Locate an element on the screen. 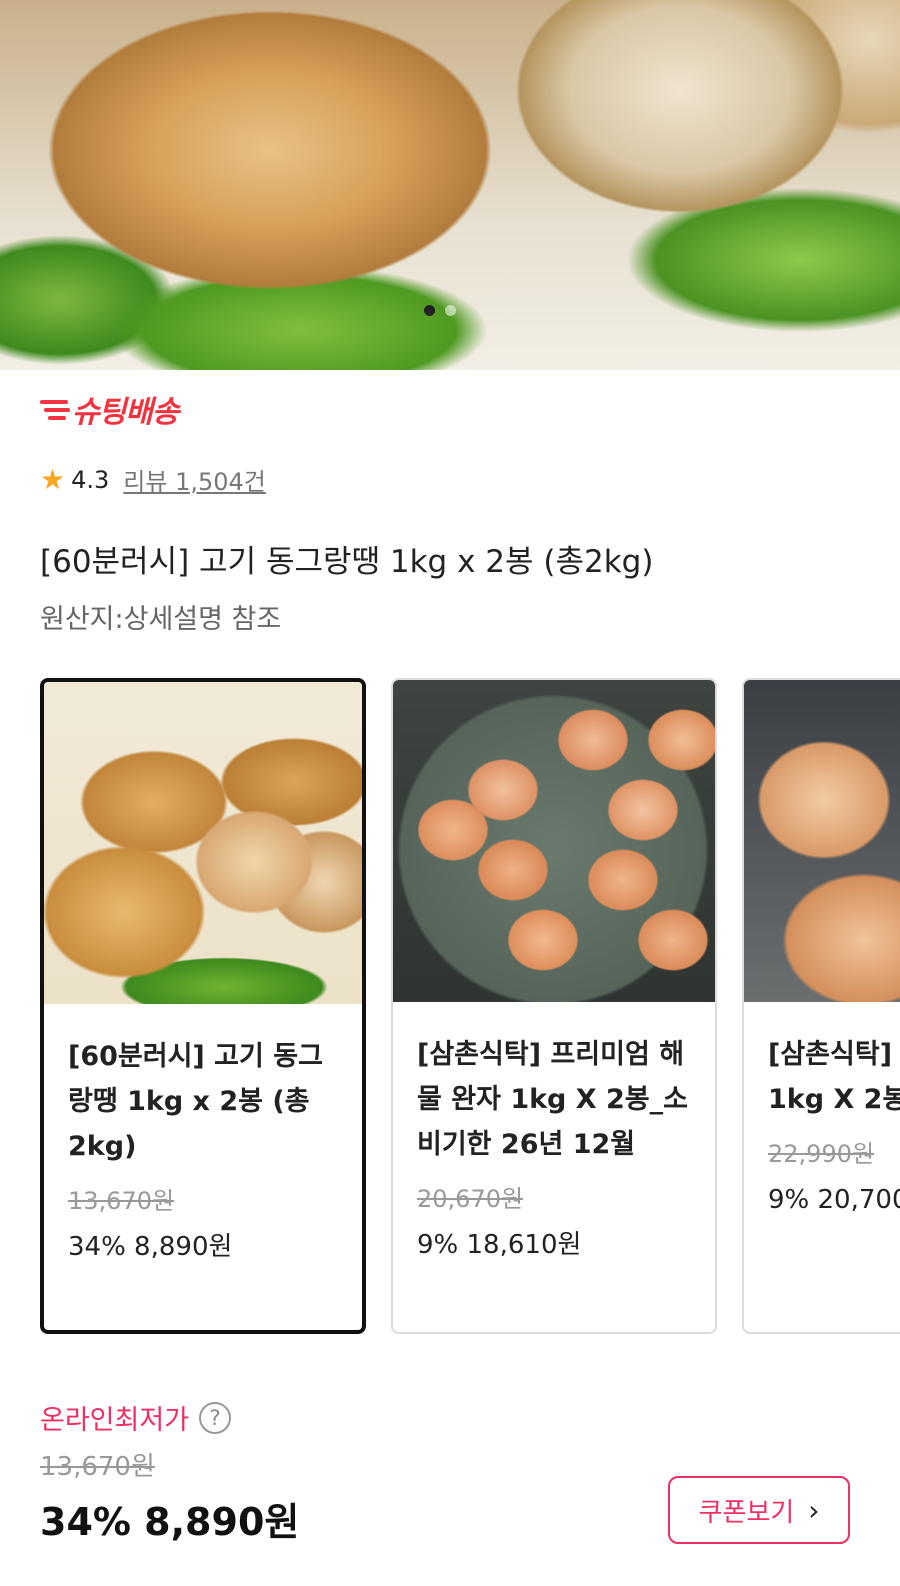 Image resolution: width=900 pixels, height=1586 pixels. option-card-price: 9% 18,610원 is located at coordinates (499, 1245).